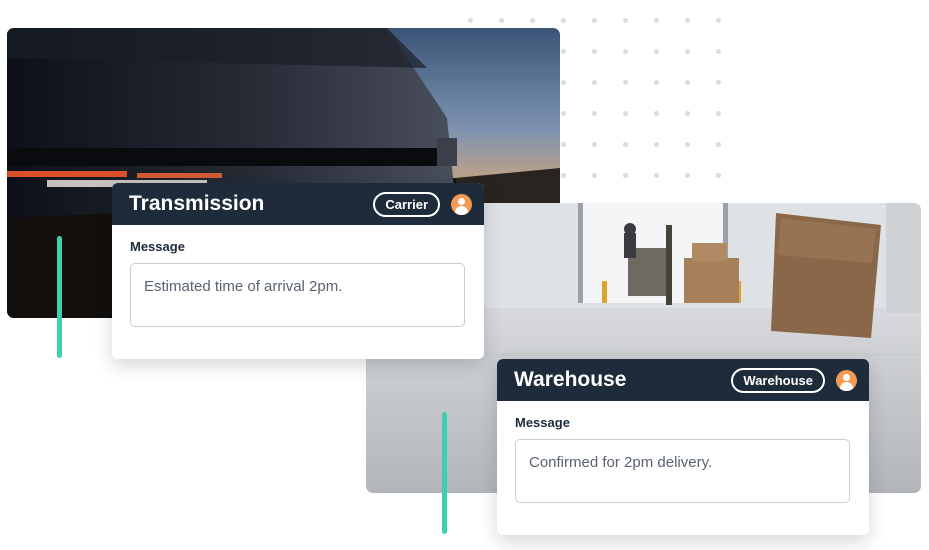  I want to click on card-title: Warehouse, so click(570, 379).